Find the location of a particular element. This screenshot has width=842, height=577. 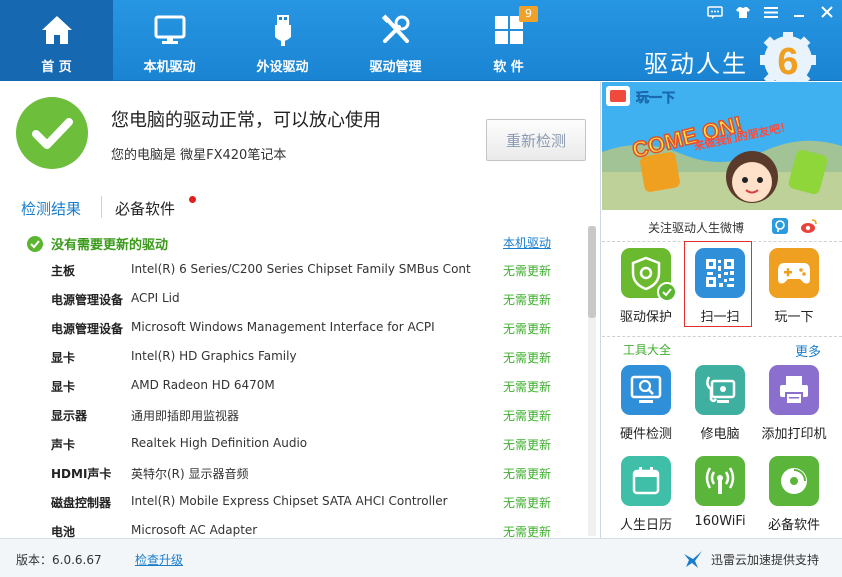

support-text: 迅雷云加速提供支持 is located at coordinates (765, 560).